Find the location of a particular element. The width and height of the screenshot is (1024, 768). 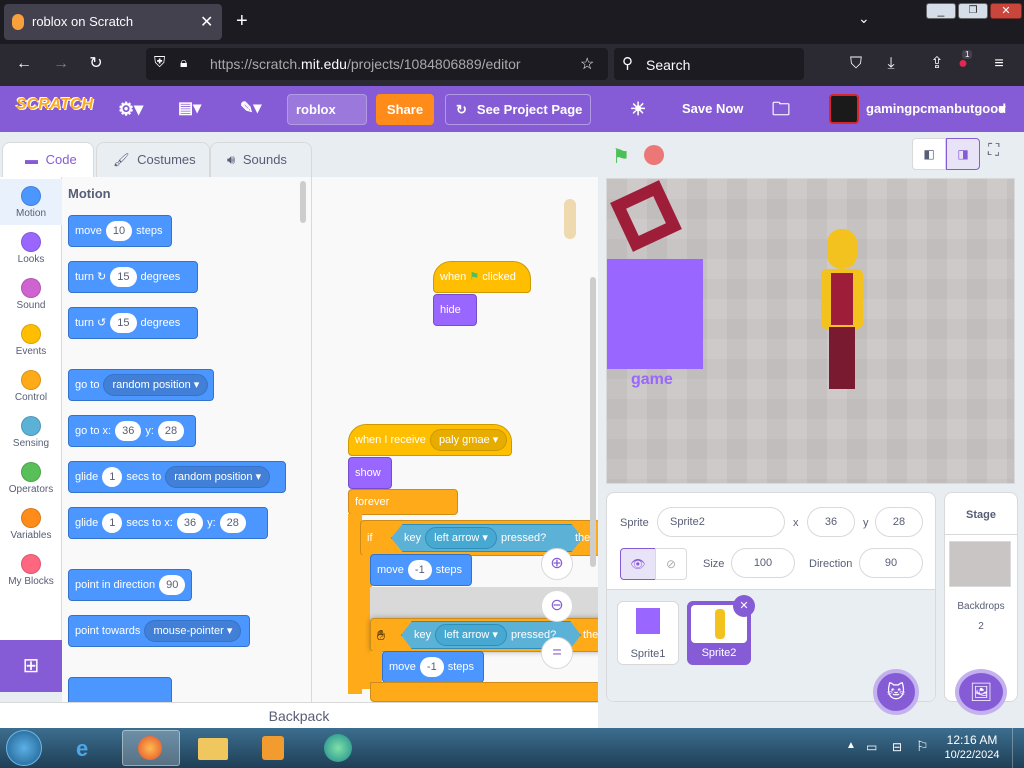

settings-gear-icon: ⚙▾ is located at coordinates (130, 109).